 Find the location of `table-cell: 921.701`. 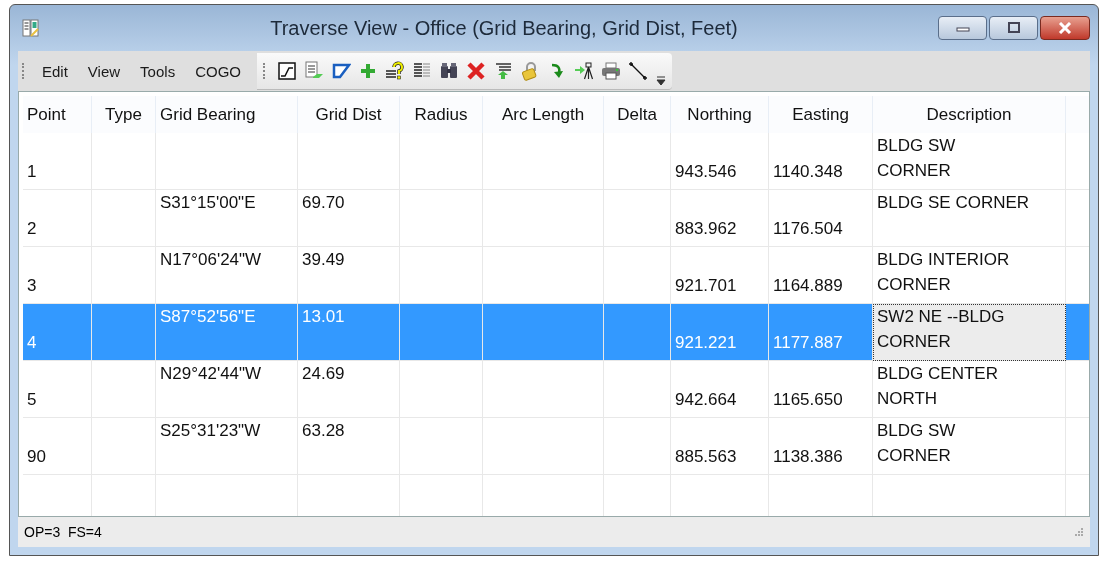

table-cell: 921.701 is located at coordinates (719, 275).